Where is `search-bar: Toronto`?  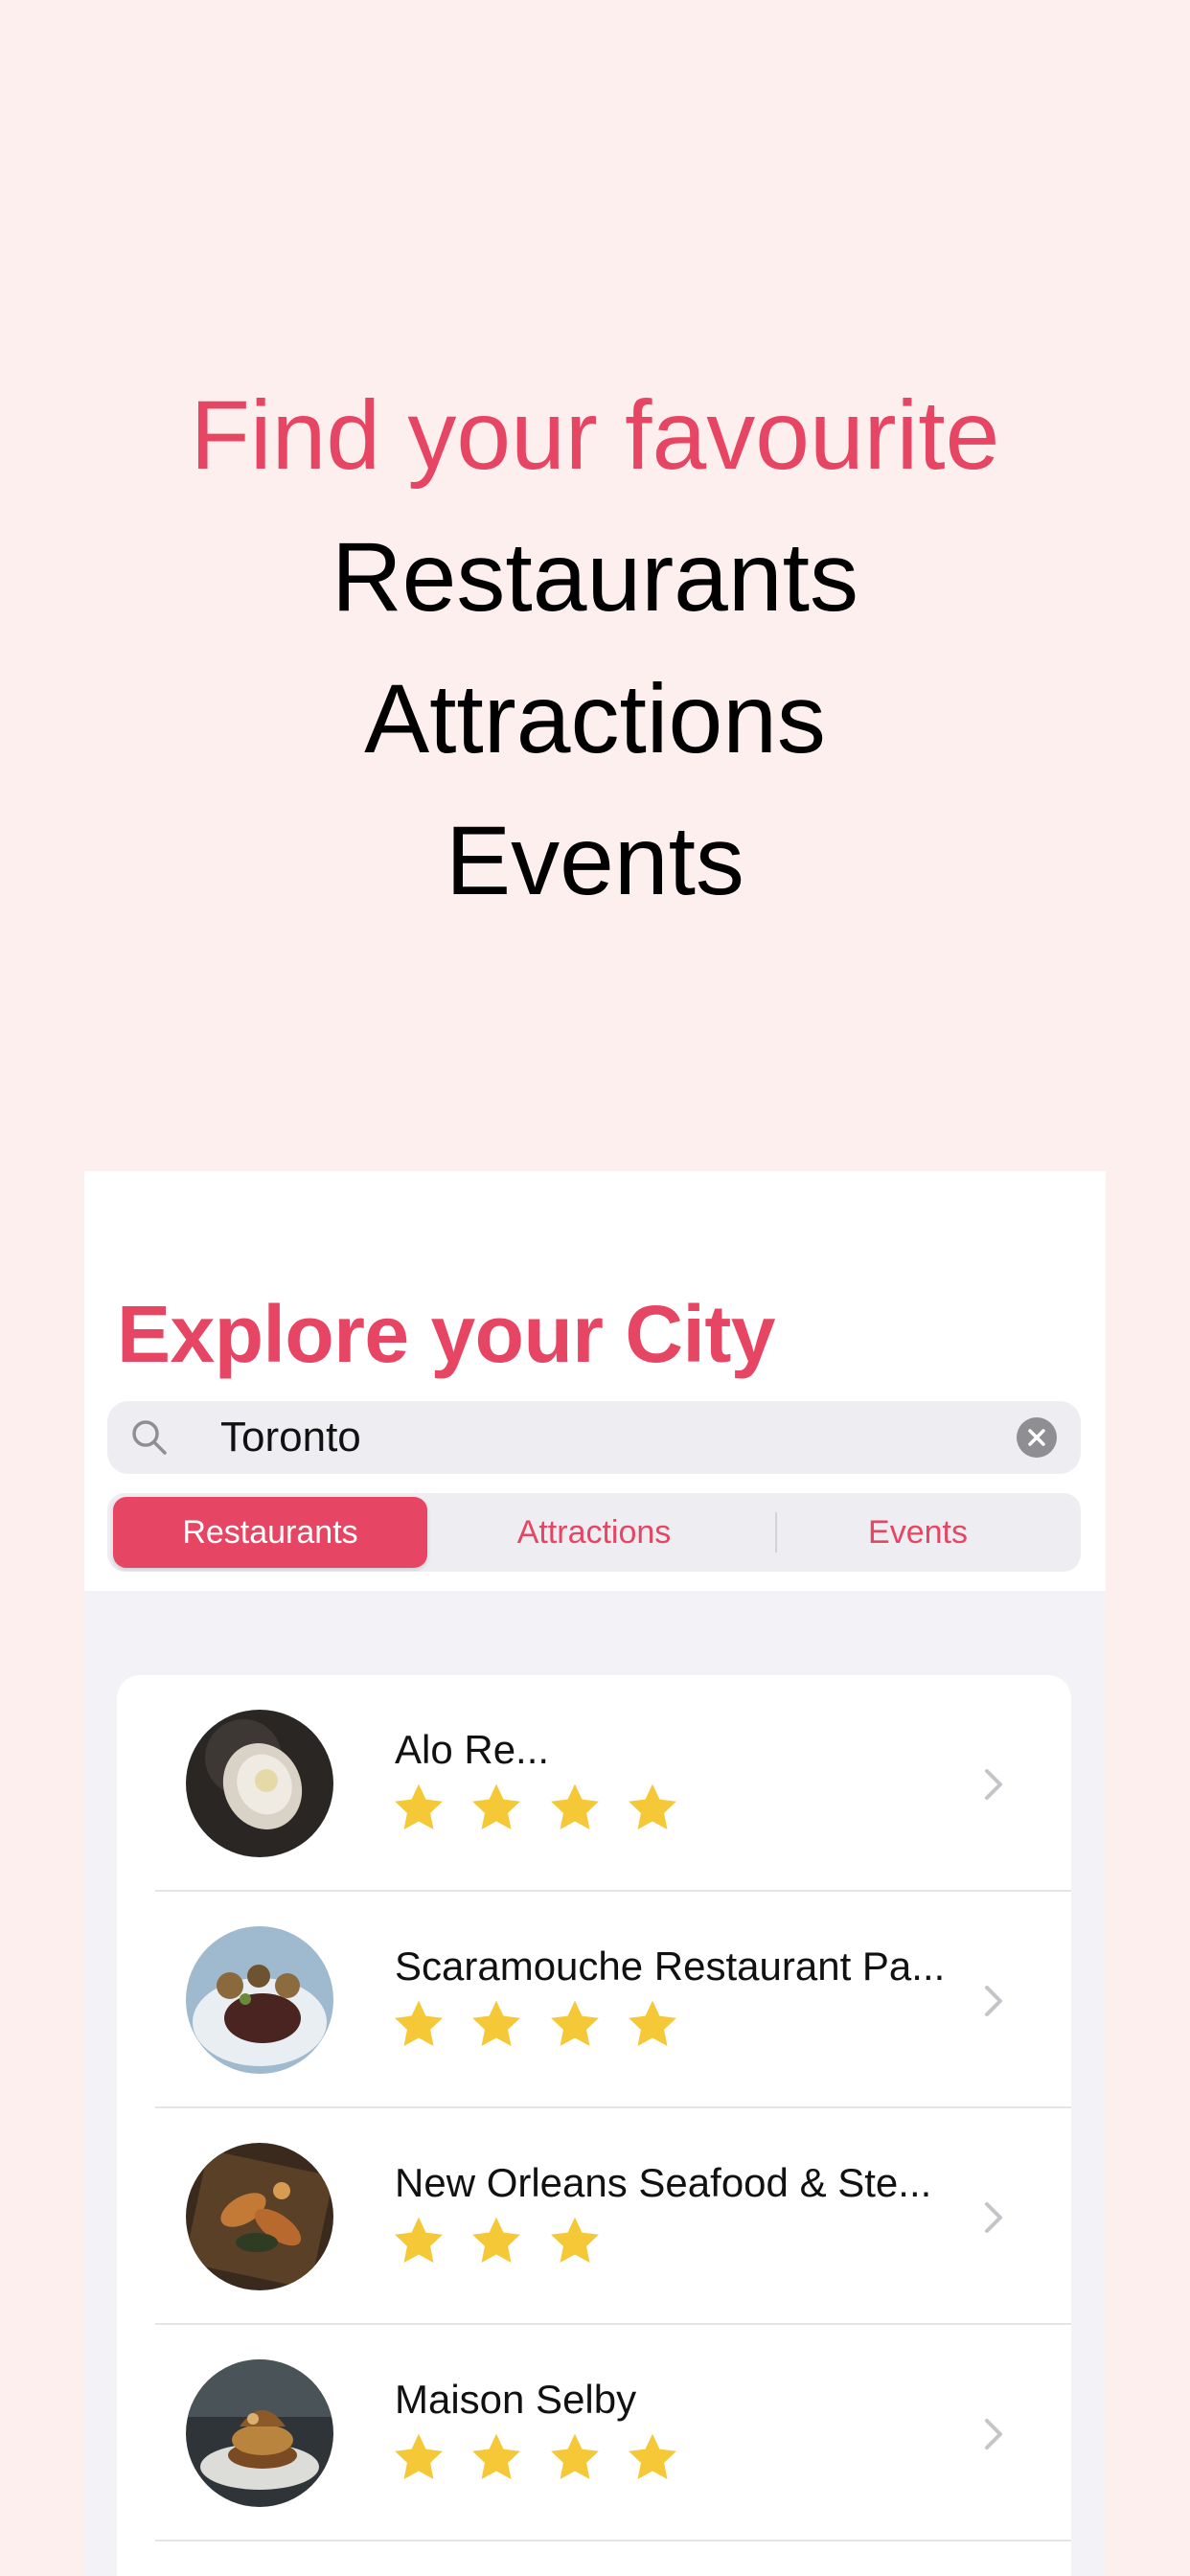
search-bar: Toronto is located at coordinates (594, 1437).